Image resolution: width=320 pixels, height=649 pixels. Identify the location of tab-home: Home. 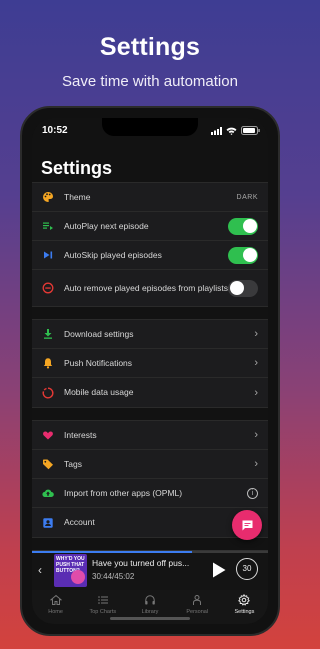
(55, 607).